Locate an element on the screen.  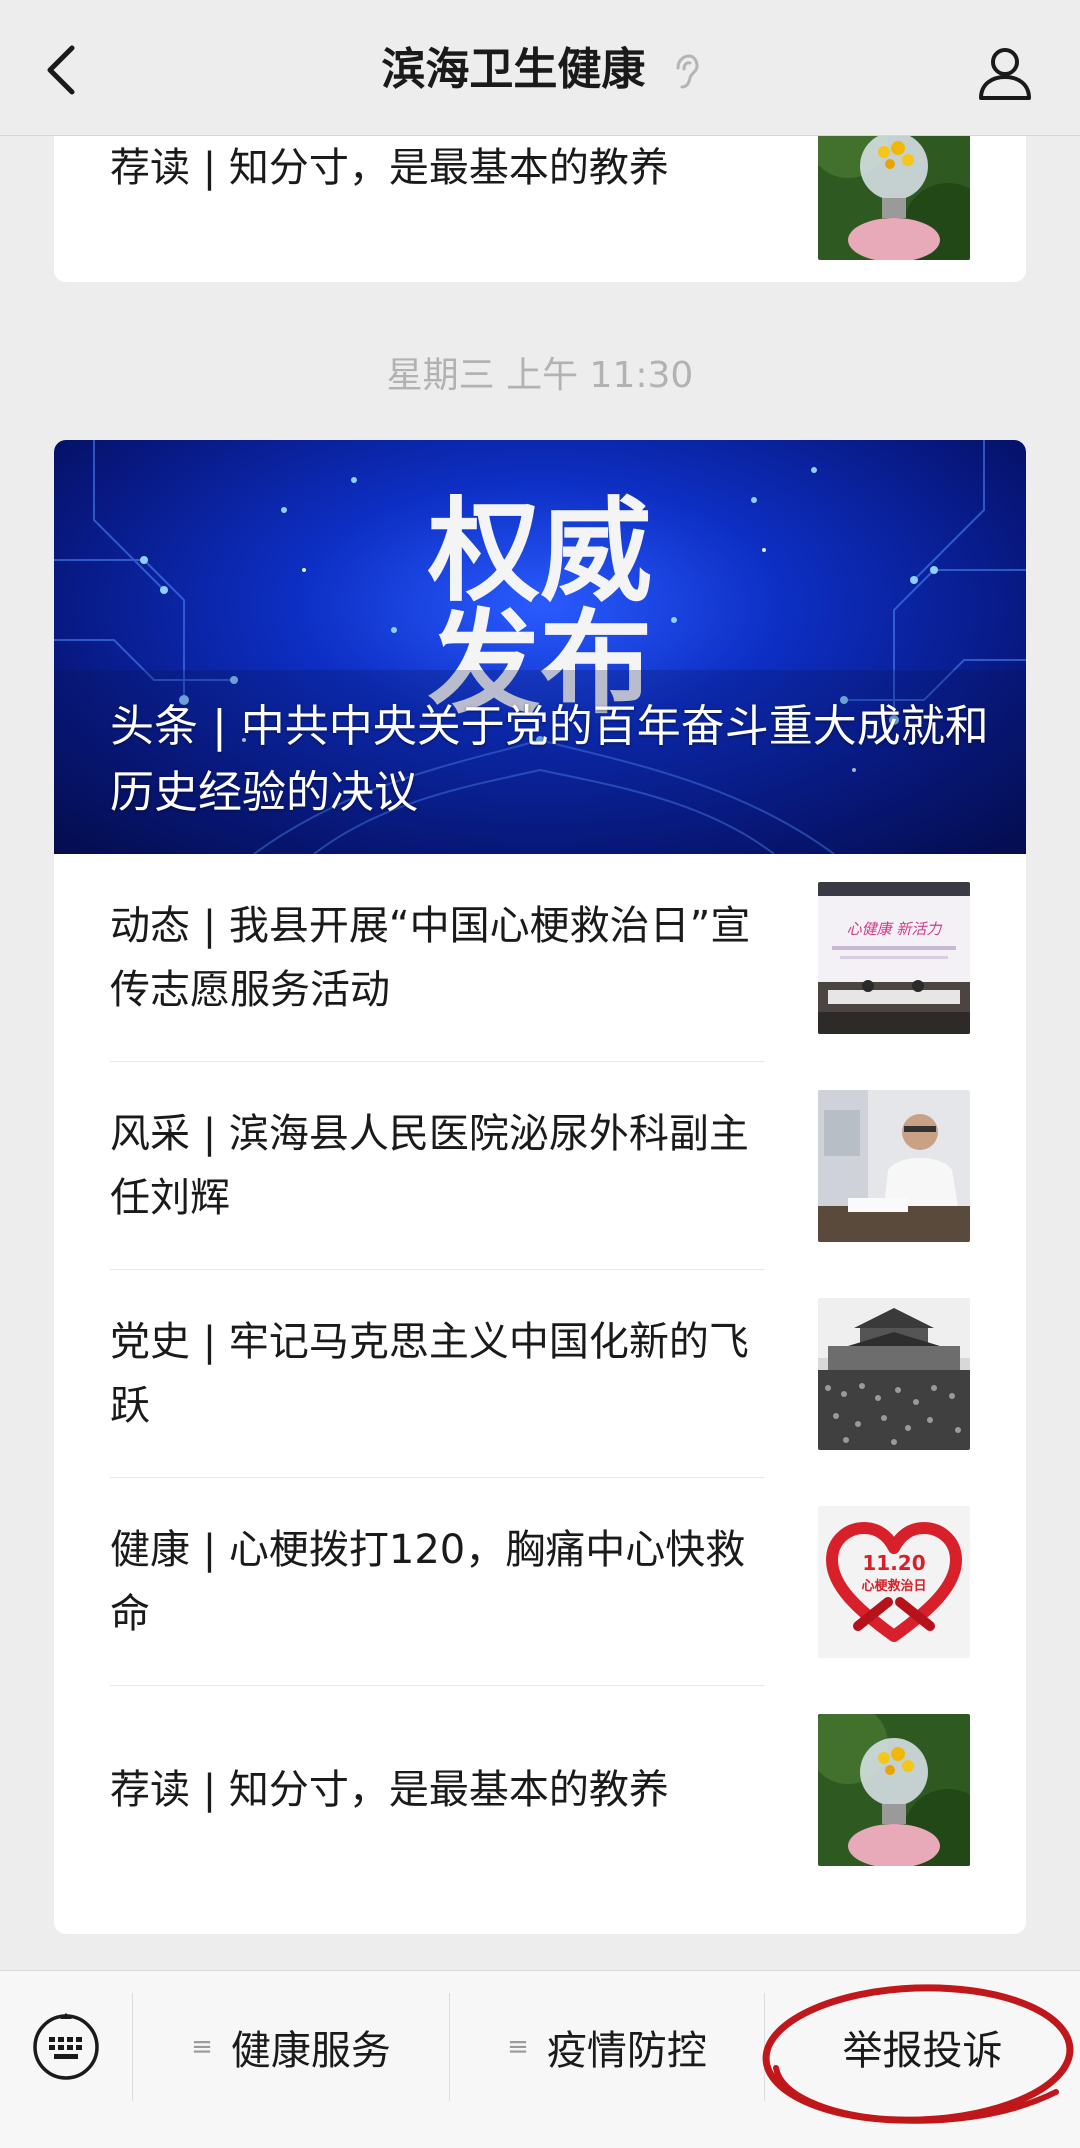
menu-health-service: ≡ 健康服务 is located at coordinates (291, 2047).